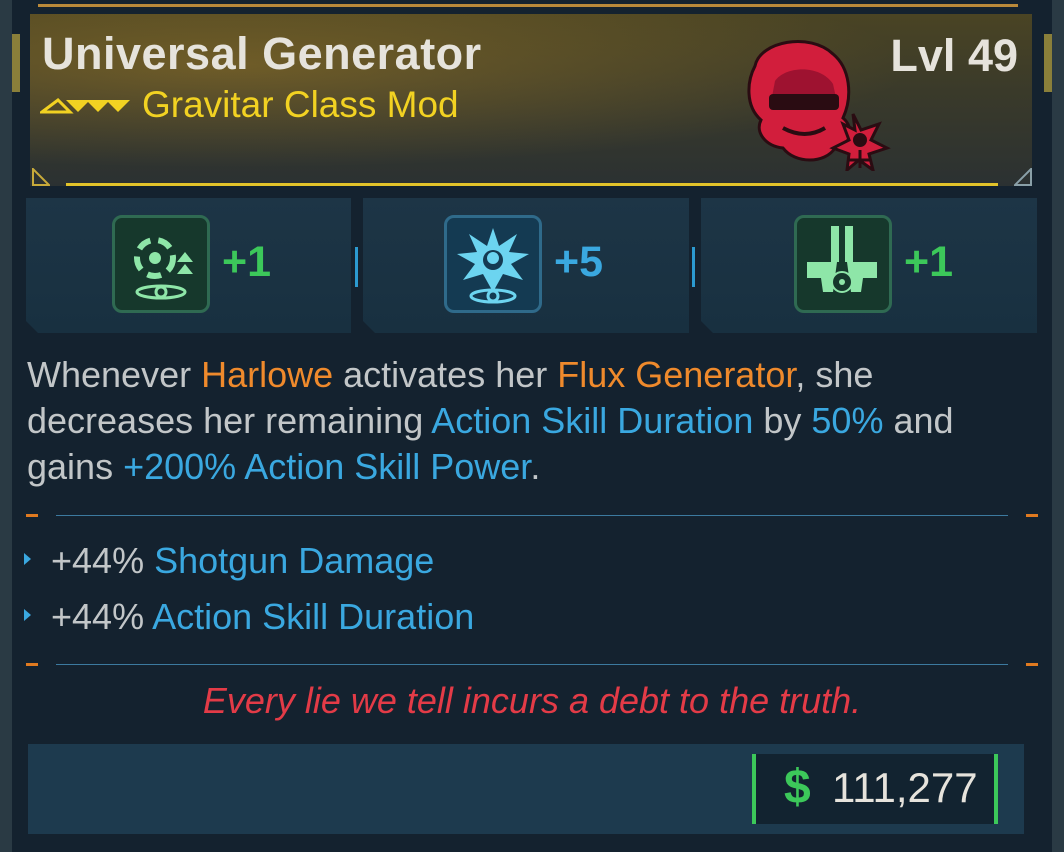  I want to click on header-divider, so click(532, 184).